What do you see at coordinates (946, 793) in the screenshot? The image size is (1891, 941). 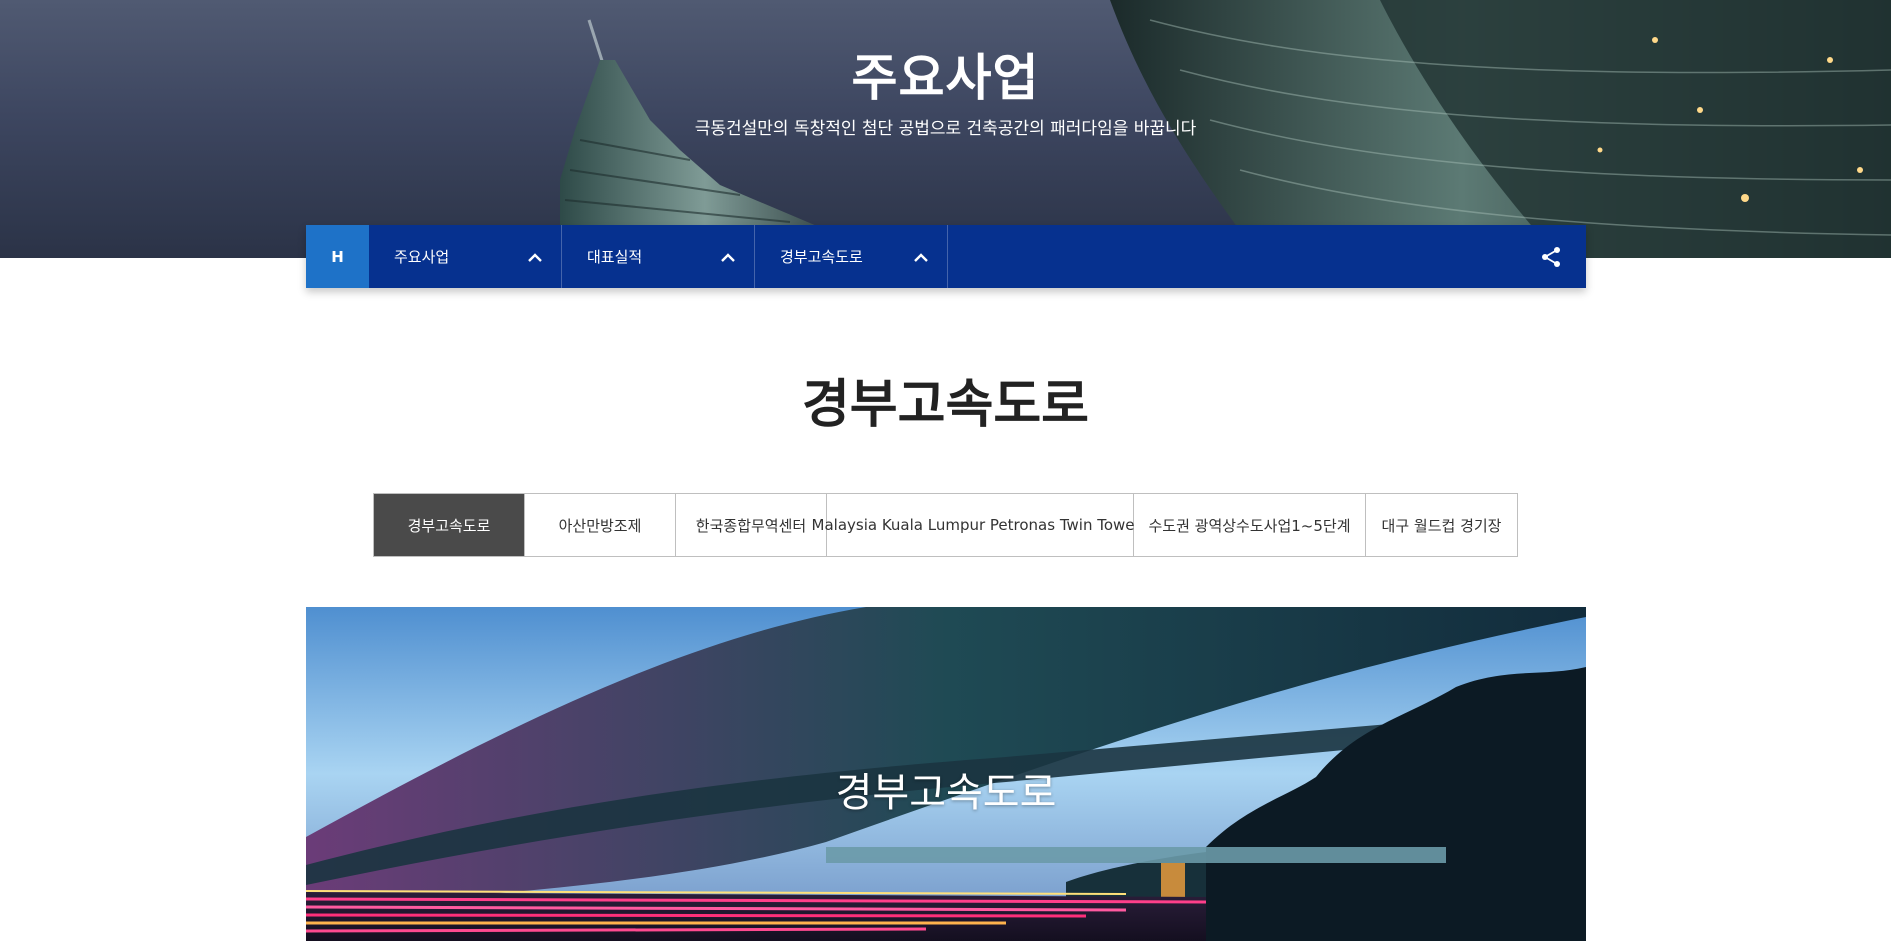 I see `feature-image-title: 경부고속도로` at bounding box center [946, 793].